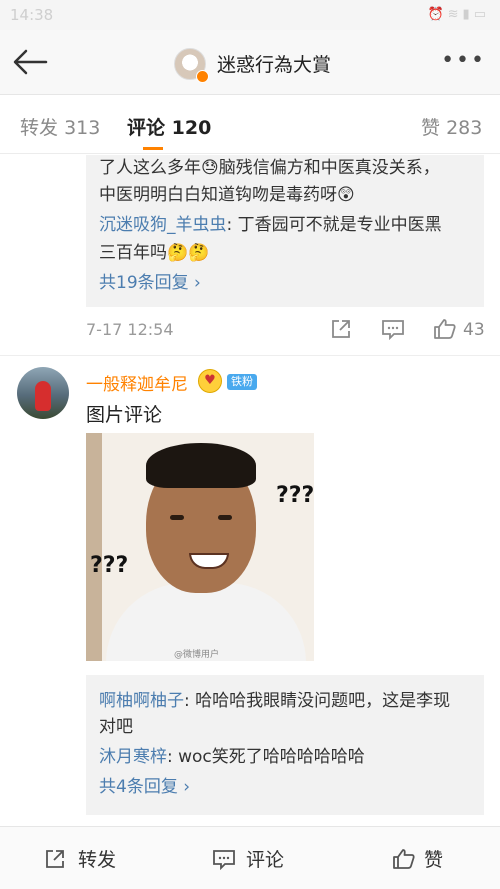 This screenshot has width=500, height=889. What do you see at coordinates (250, 124) in the screenshot?
I see `tab-bar: 转发 313 评论 120 赞 283` at bounding box center [250, 124].